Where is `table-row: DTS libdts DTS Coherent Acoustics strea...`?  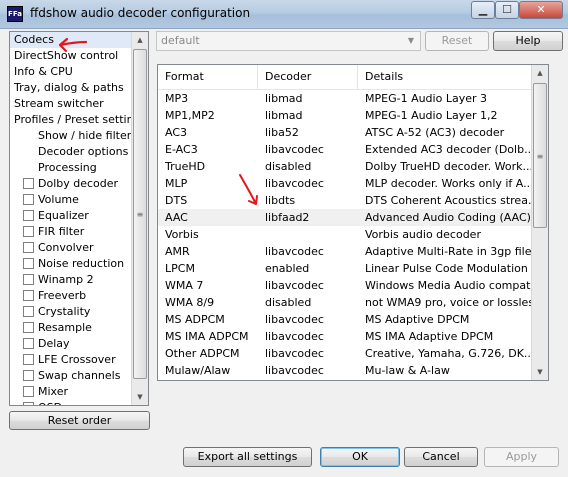
table-row: DTS libdts DTS Coherent Acoustics strea... is located at coordinates (345, 200).